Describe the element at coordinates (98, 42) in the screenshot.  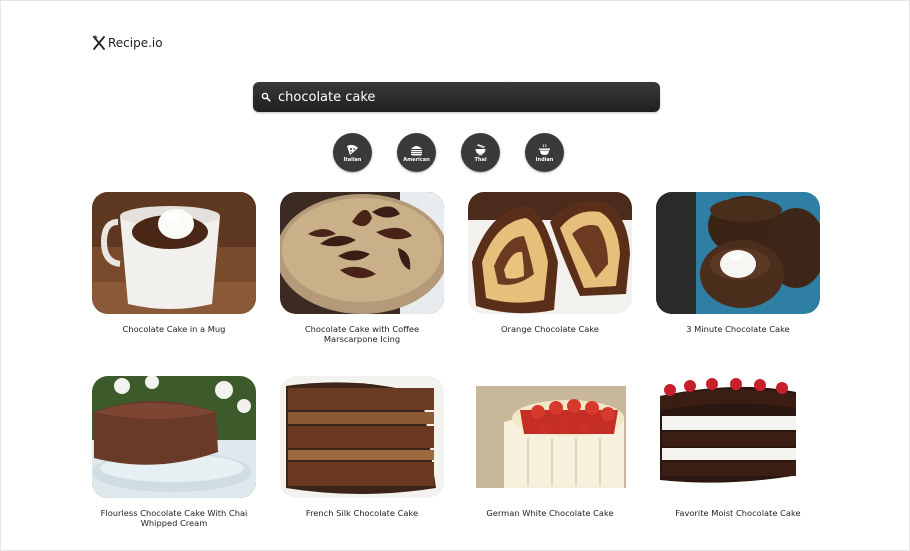
I see `utensils-icon` at that location.